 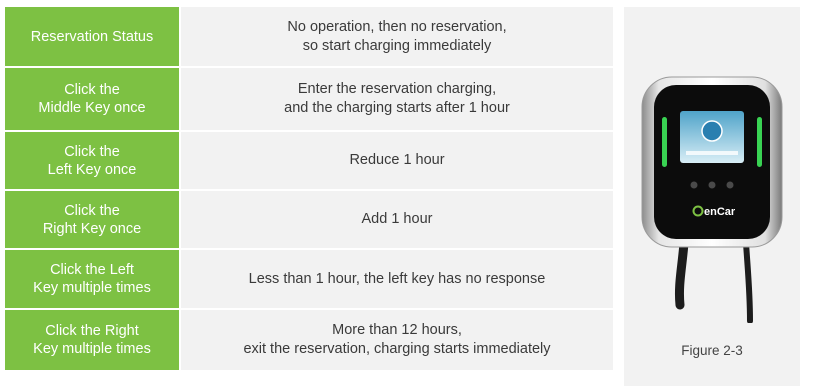 I want to click on table-row: Click the Right Key once Add 1 hour, so click(x=309, y=219).